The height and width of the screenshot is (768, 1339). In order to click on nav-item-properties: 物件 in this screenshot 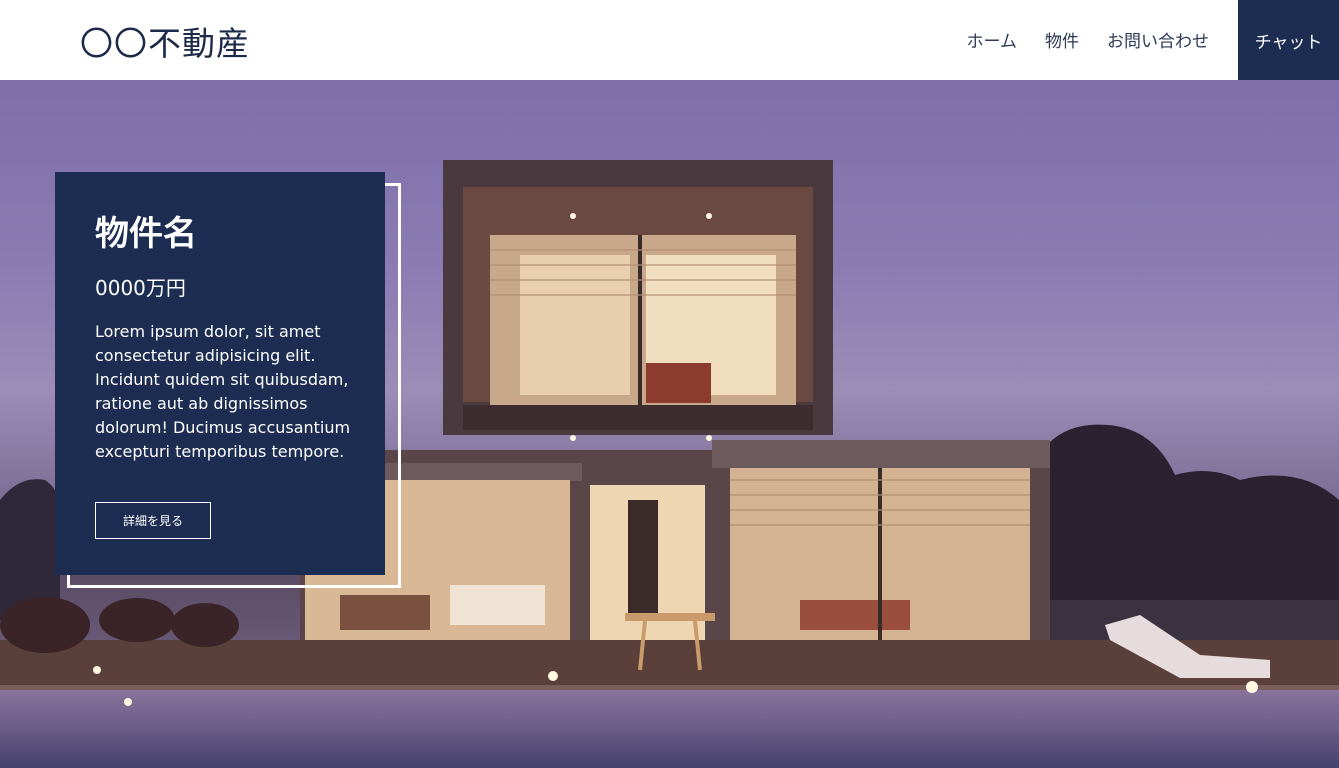, I will do `click(1062, 39)`.